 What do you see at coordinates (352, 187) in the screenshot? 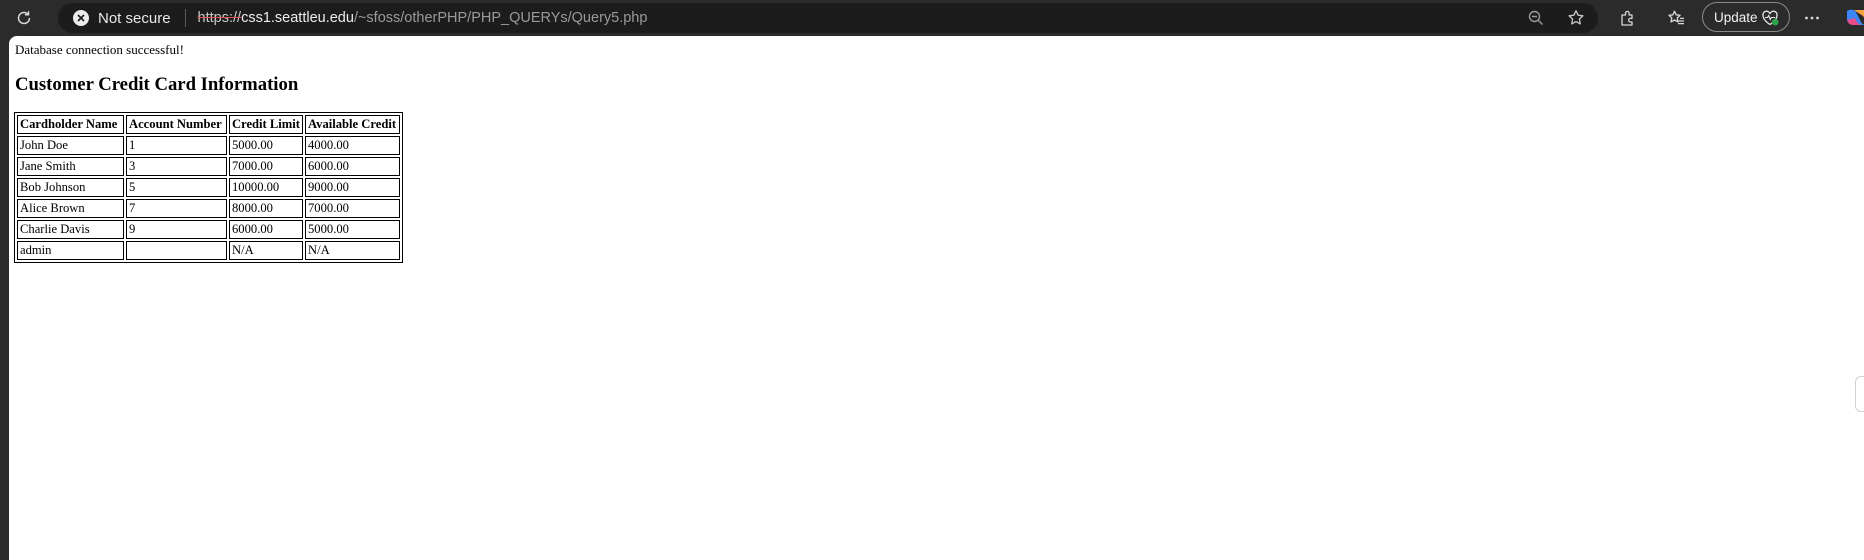
I see `cell-available-credit: 9000.00` at bounding box center [352, 187].